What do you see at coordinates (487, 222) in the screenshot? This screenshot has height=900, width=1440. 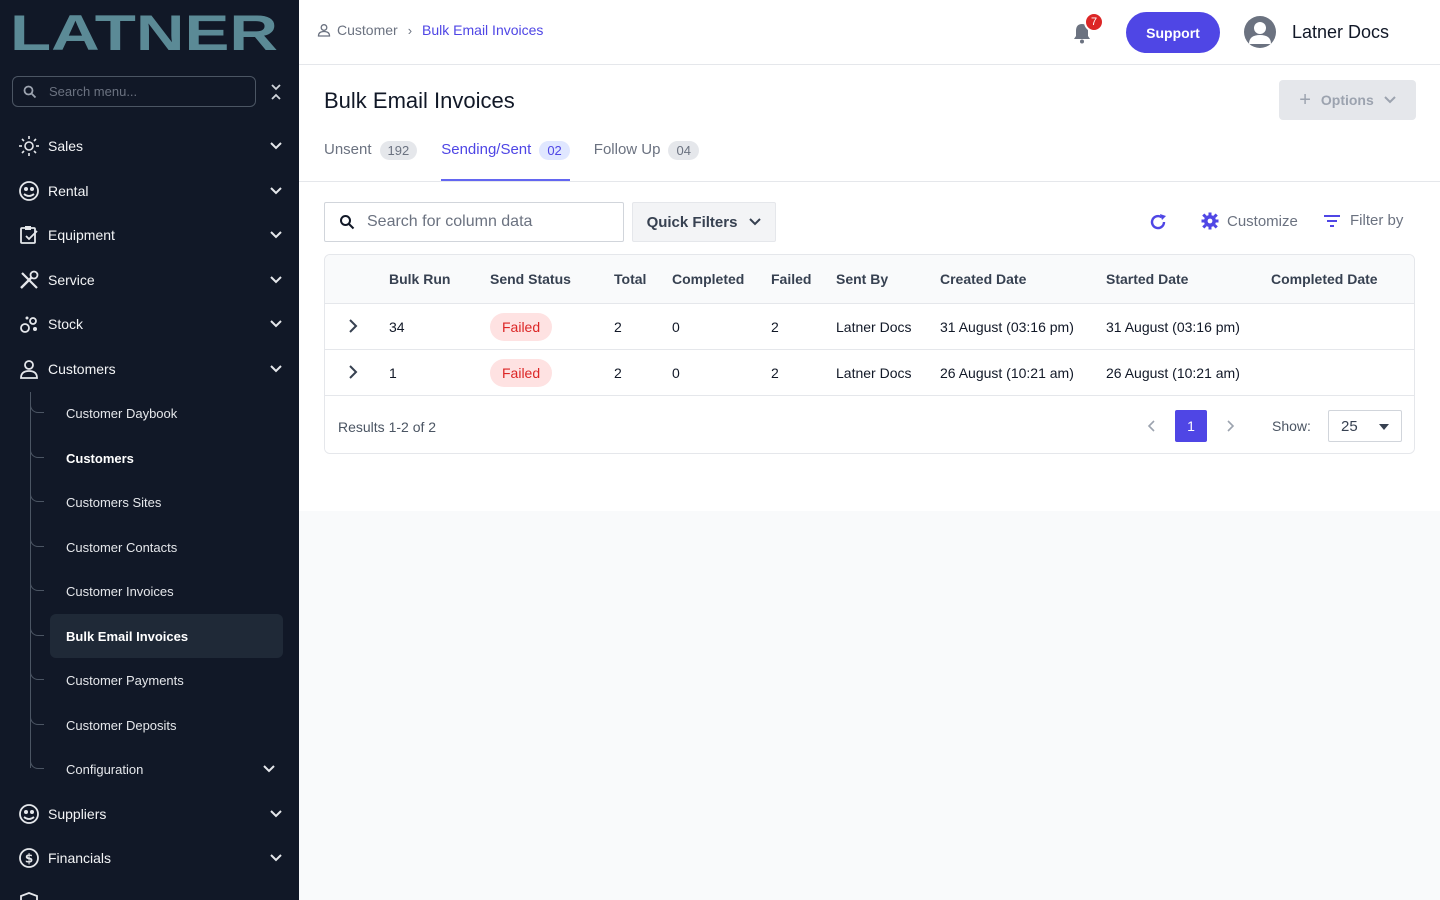 I see `column-search-input` at bounding box center [487, 222].